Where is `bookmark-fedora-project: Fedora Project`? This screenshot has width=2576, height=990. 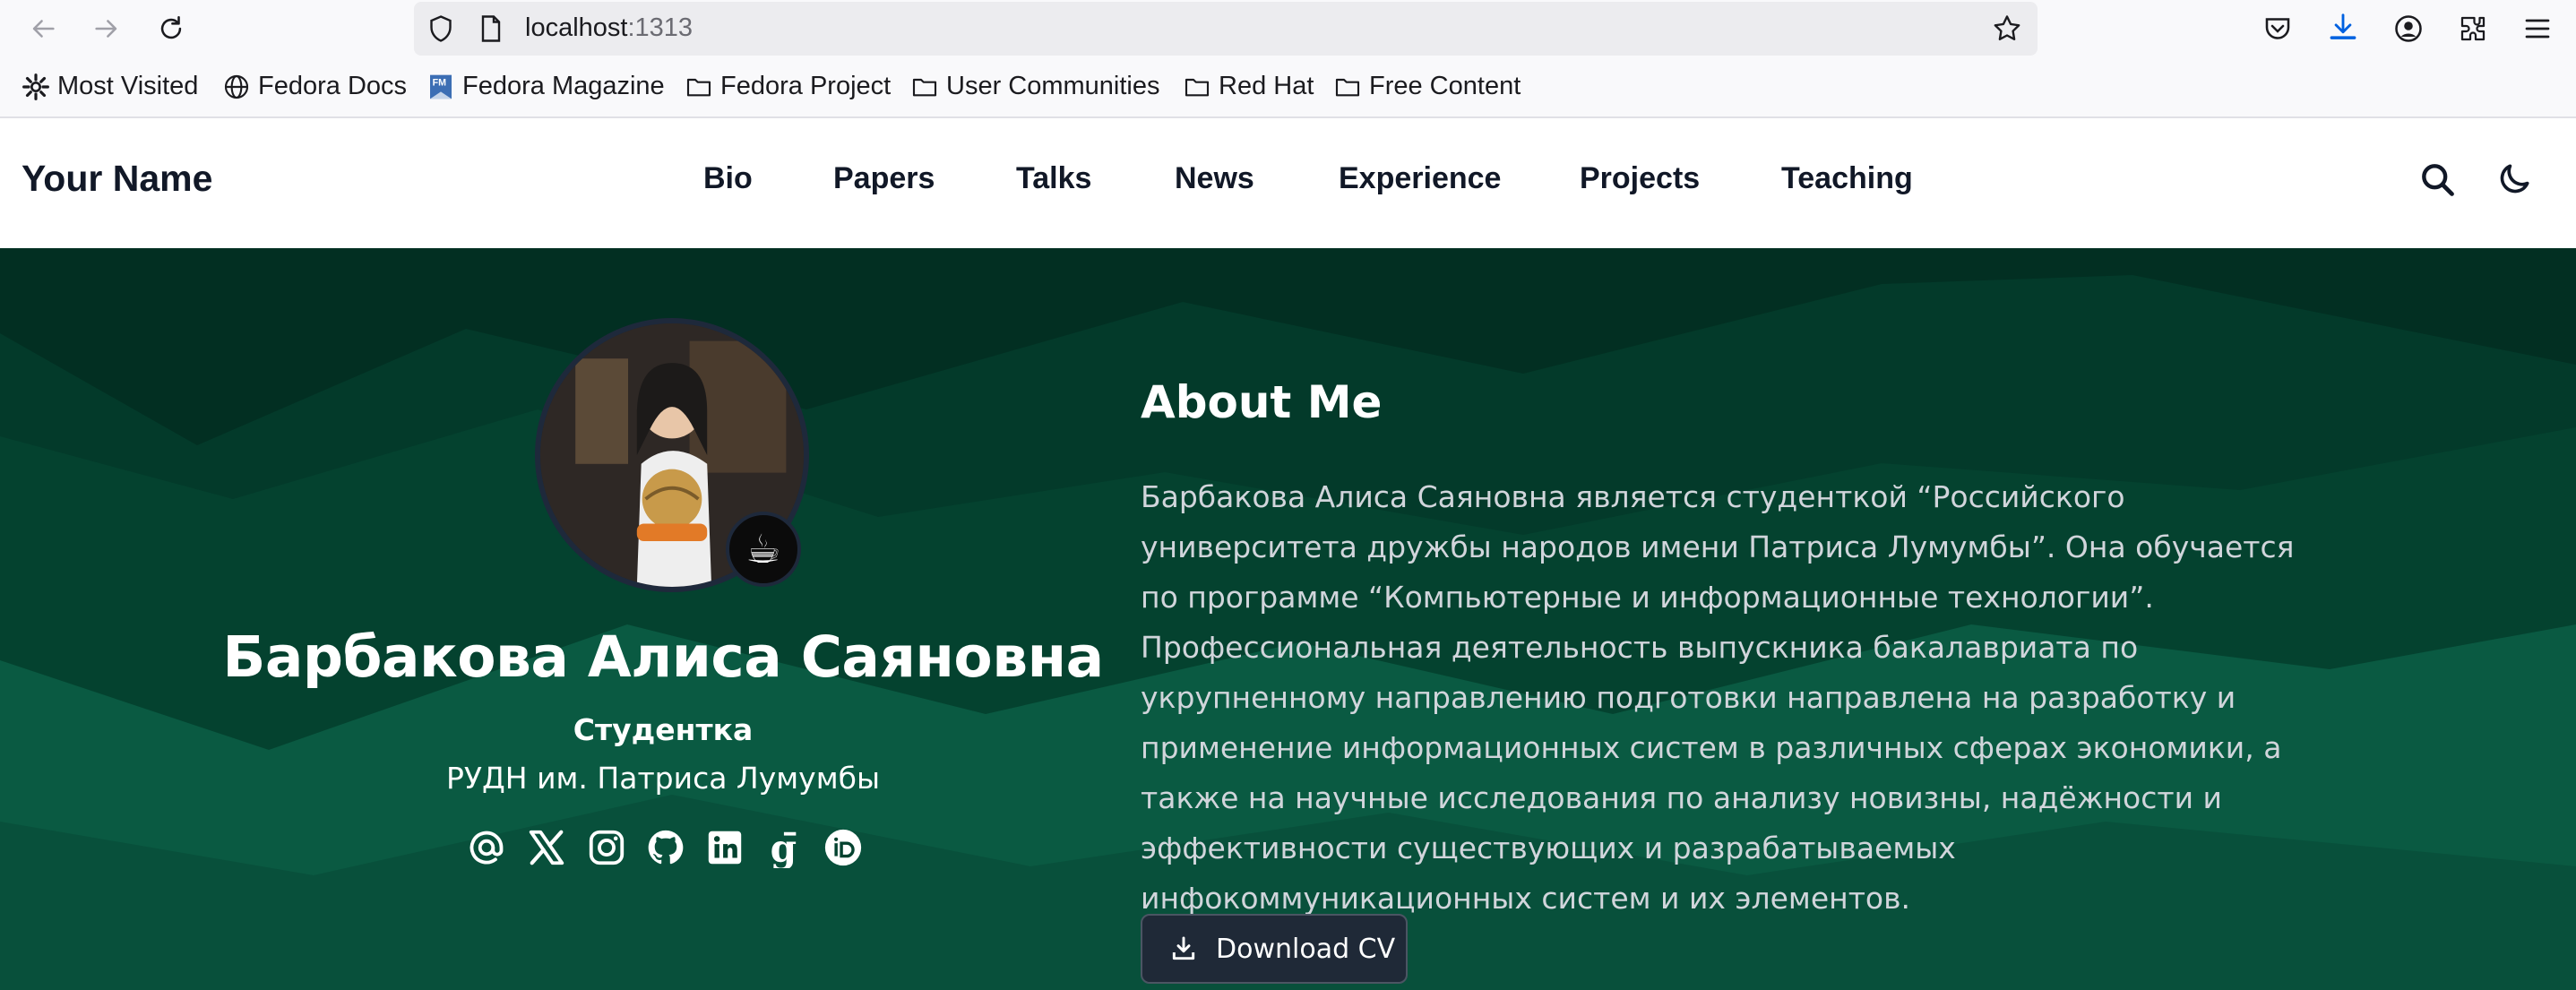
bookmark-fedora-project: Fedora Project is located at coordinates (788, 86).